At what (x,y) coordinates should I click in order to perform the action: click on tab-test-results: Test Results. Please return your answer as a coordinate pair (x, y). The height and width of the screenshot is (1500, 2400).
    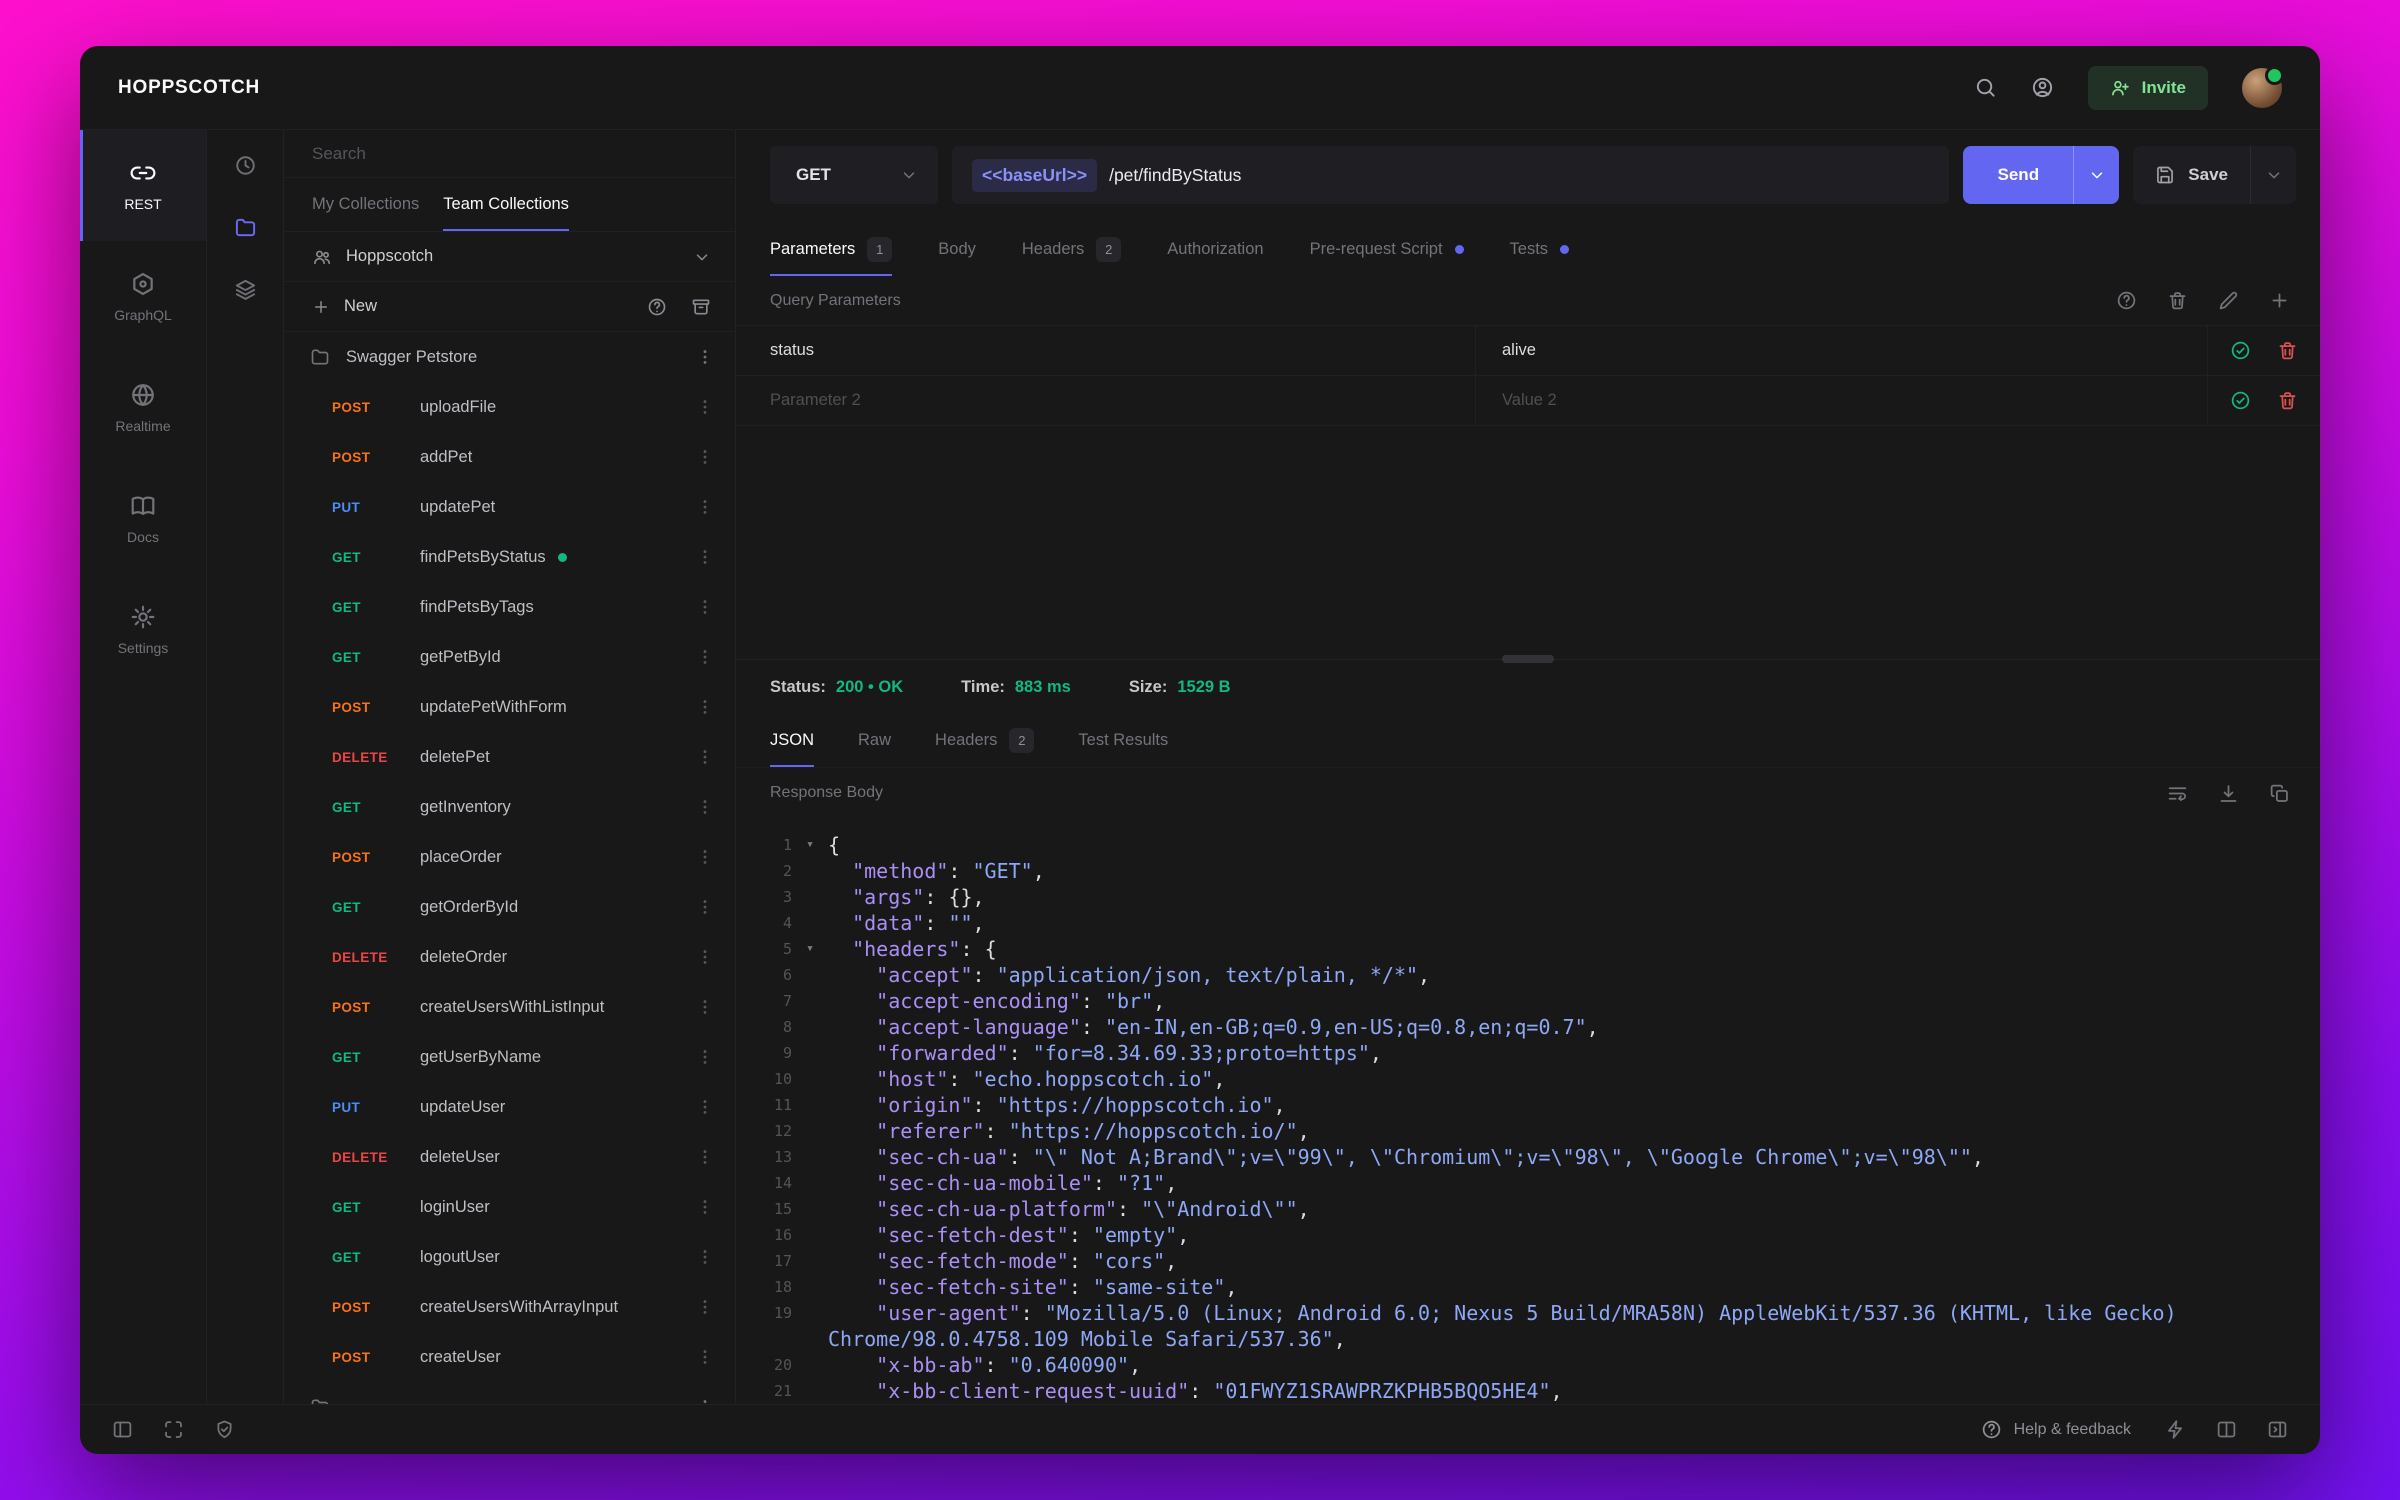
    Looking at the image, I should click on (1123, 740).